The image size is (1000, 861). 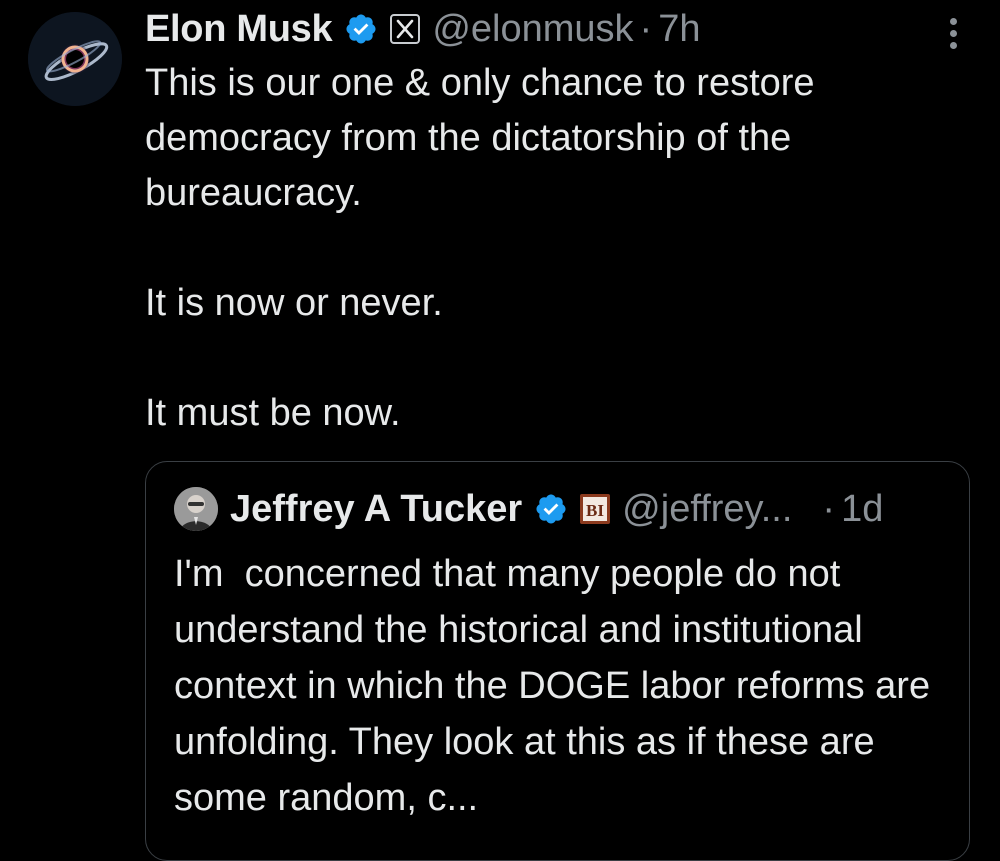 I want to click on black-hole-avatar-icon, so click(x=75, y=59).